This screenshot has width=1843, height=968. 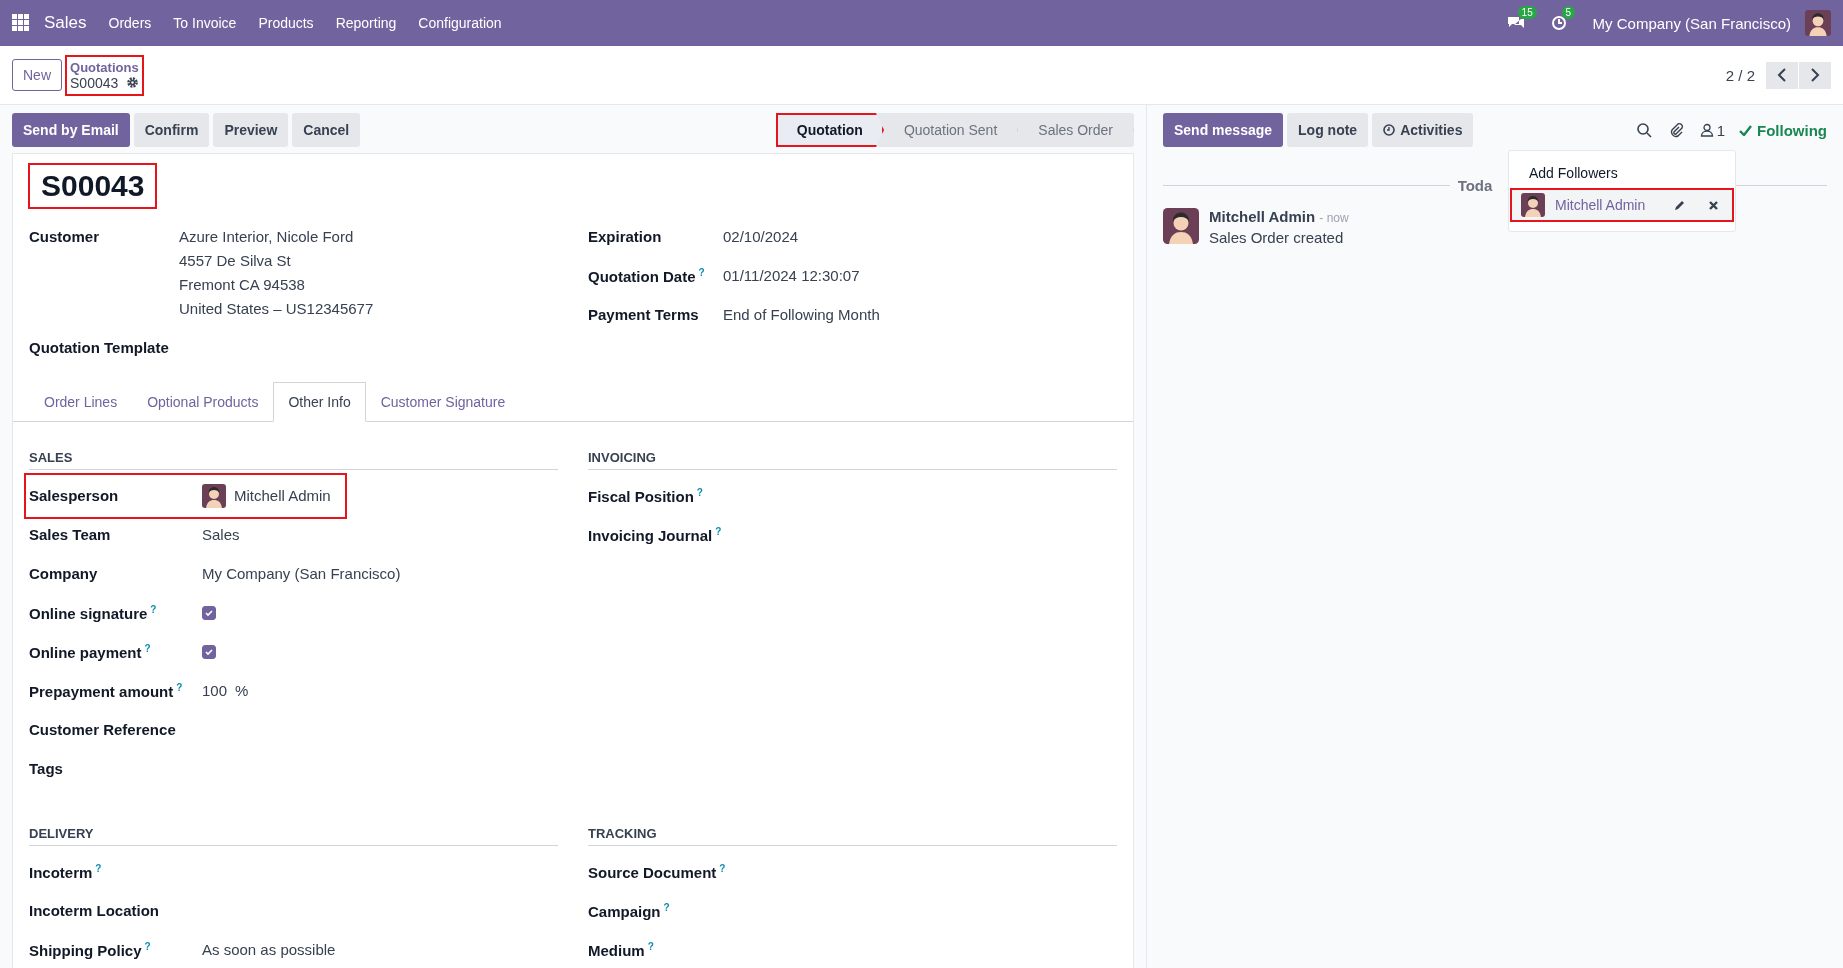 I want to click on apps-menu-icon, so click(x=21, y=23).